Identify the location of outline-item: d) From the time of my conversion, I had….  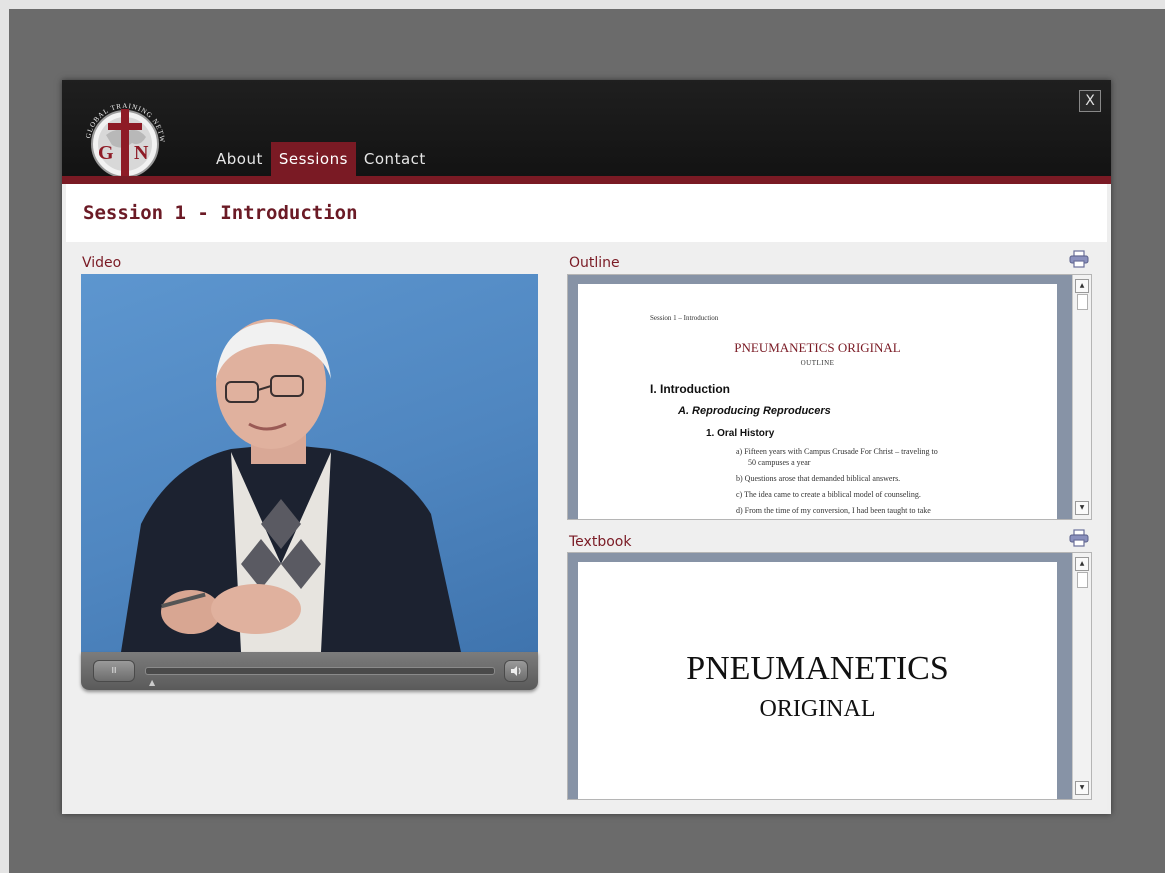
(833, 510).